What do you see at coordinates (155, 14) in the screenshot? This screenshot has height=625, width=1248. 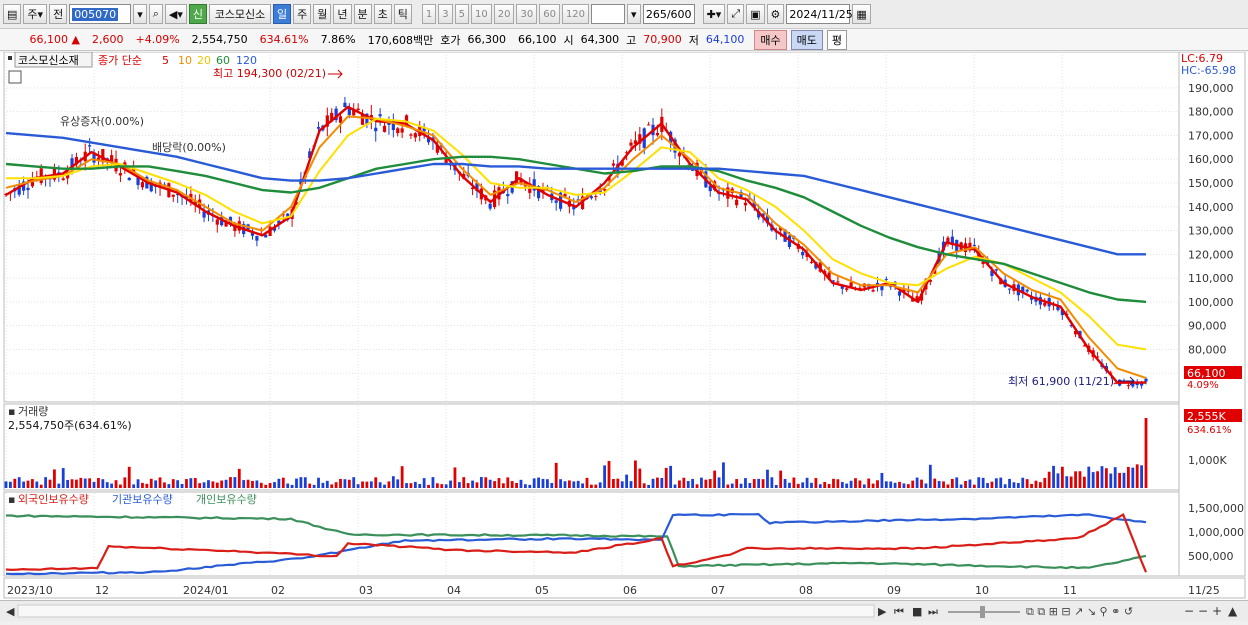 I see `search-icon: ⌕` at bounding box center [155, 14].